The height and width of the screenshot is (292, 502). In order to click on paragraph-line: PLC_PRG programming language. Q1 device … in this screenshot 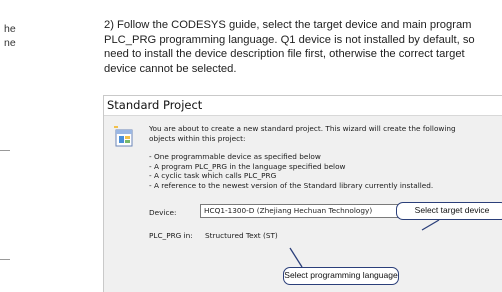, I will do `click(289, 39)`.